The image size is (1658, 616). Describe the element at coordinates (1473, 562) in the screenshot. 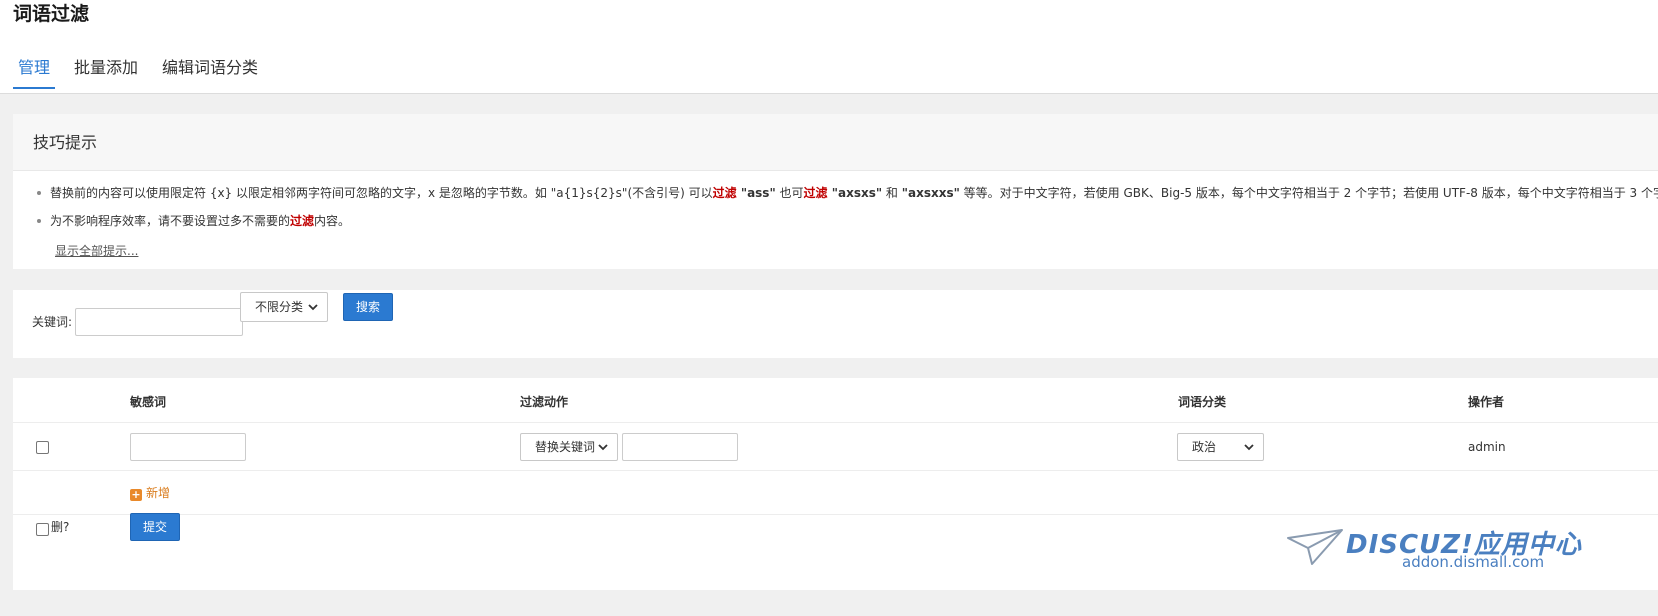

I see `watermark-url: addon.dismall.com` at that location.